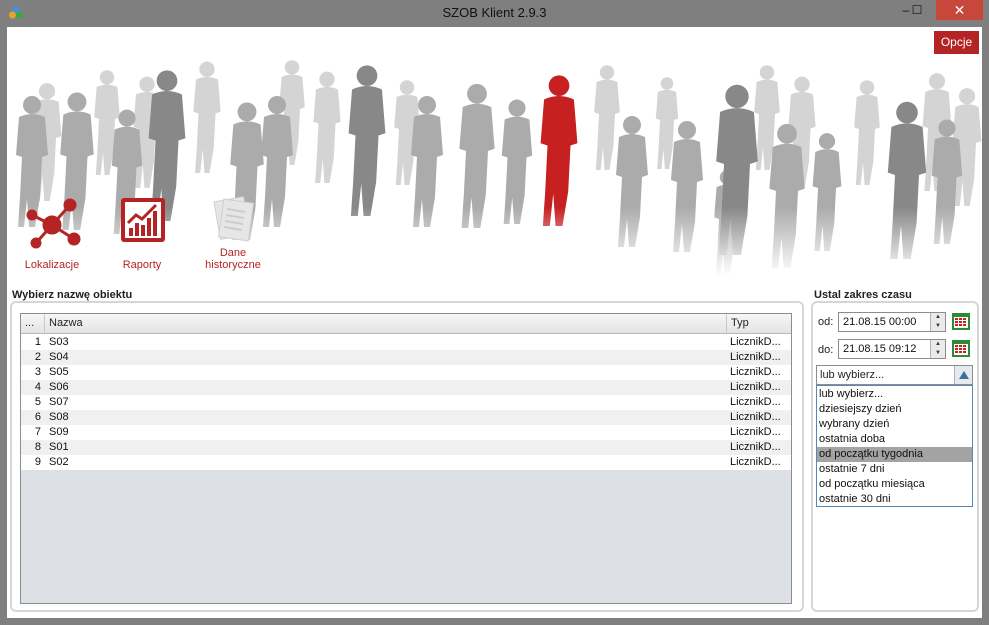  What do you see at coordinates (37, 387) in the screenshot?
I see `row-number: 4` at bounding box center [37, 387].